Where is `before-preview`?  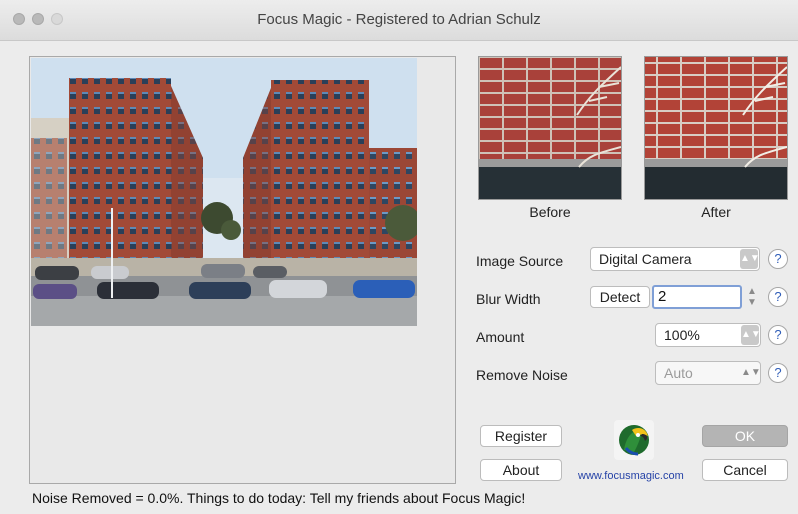 before-preview is located at coordinates (550, 128).